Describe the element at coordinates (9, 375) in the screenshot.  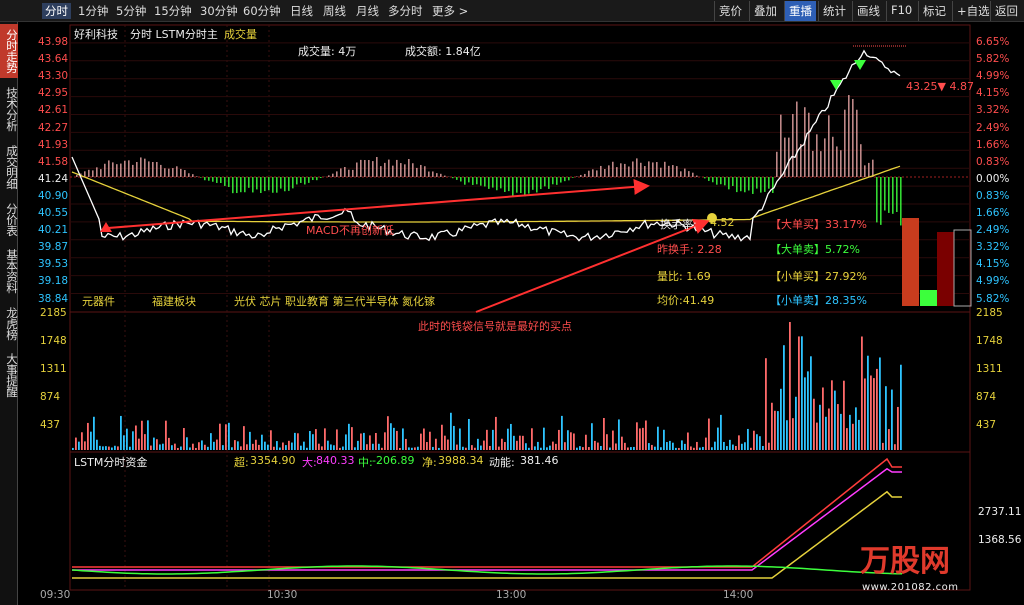
I see `sidebar-item-events: 大事提醒` at that location.